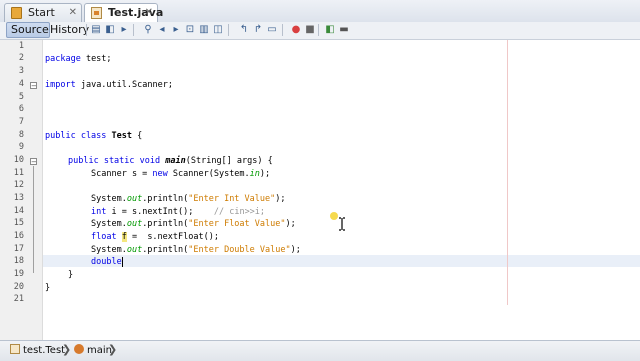 The image size is (640, 361). I want to click on text-cursor-icon, so click(342, 224).